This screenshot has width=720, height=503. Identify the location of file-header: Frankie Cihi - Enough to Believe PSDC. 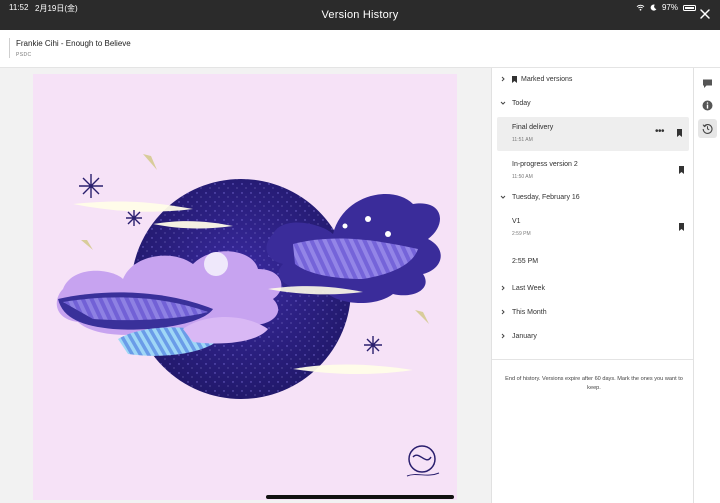
(360, 49).